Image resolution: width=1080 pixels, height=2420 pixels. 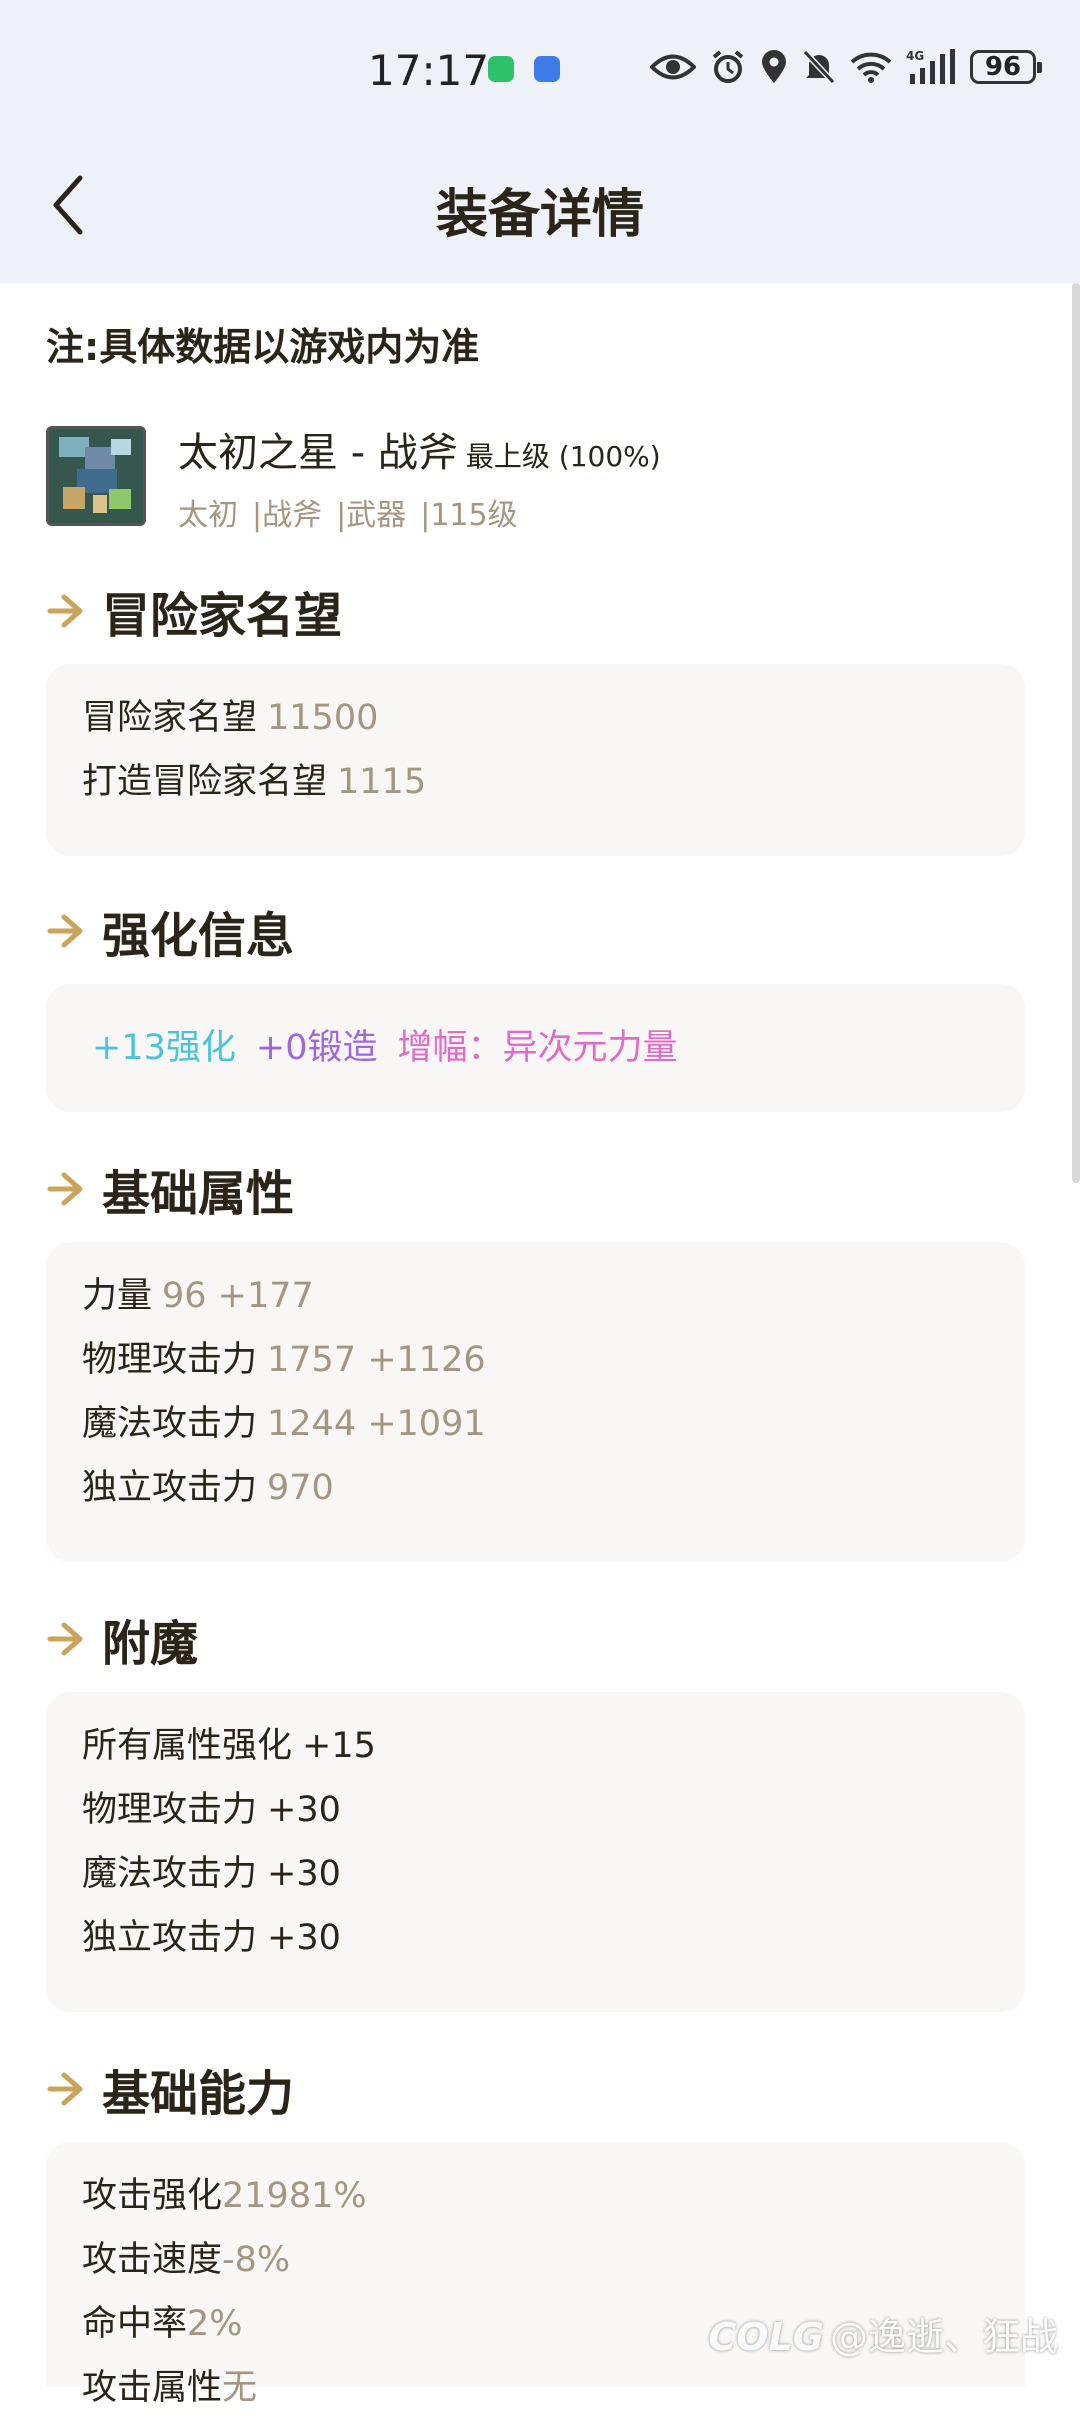 What do you see at coordinates (170, 1938) in the screenshot?
I see `enchant-label: 独立攻击力` at bounding box center [170, 1938].